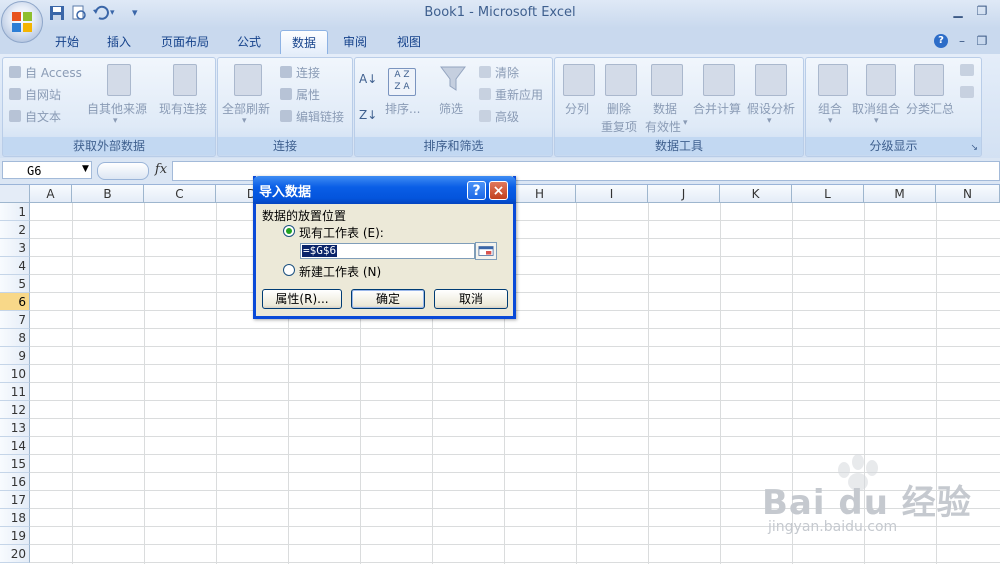  Describe the element at coordinates (85, 169) in the screenshot. I see `name-box-dropdown-icon: ▼` at that location.